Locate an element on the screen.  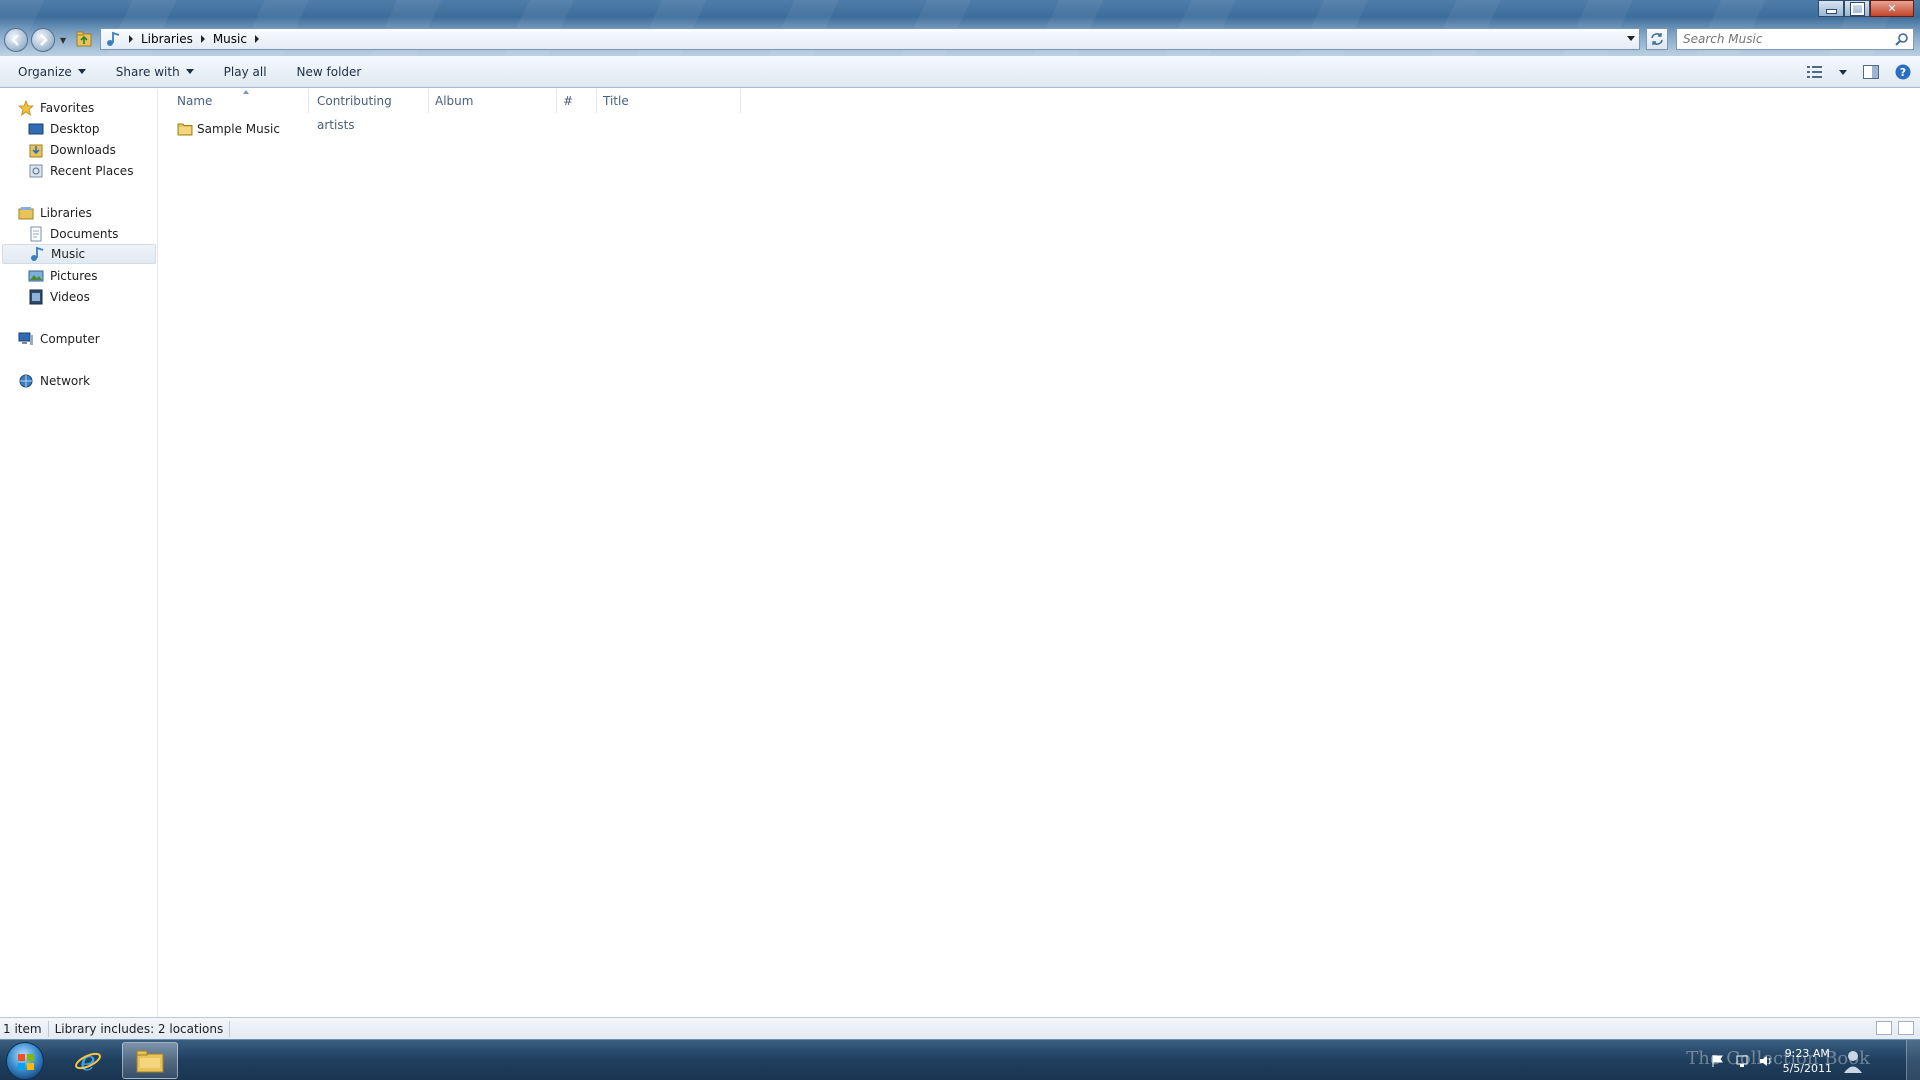
show-desktop-button is located at coordinates (1913, 1060).